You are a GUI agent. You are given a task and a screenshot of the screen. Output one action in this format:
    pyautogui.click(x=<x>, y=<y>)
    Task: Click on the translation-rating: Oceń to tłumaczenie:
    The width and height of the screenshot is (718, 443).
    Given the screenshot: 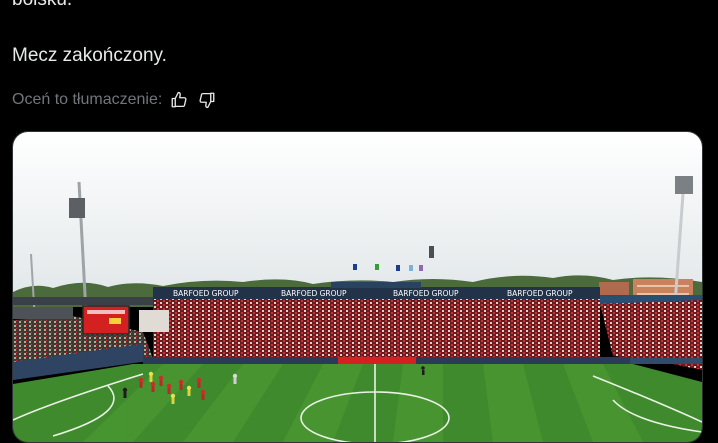 What is the action you would take?
    pyautogui.click(x=115, y=100)
    